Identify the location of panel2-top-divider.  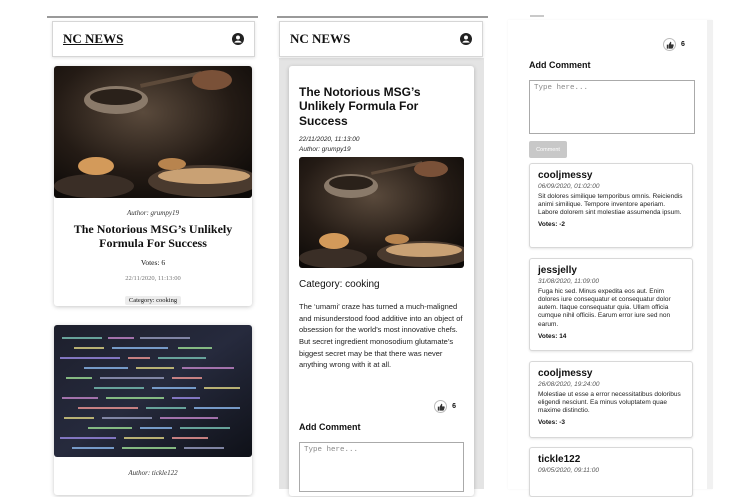
(382, 17).